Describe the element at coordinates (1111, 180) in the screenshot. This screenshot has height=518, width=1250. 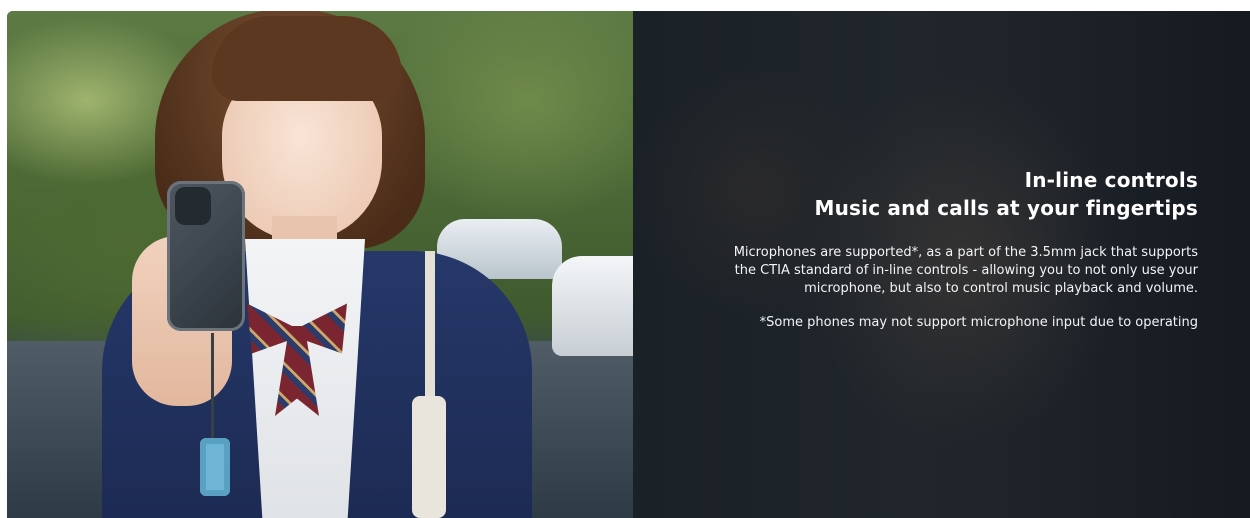
I see `feature-title: In-line controls` at that location.